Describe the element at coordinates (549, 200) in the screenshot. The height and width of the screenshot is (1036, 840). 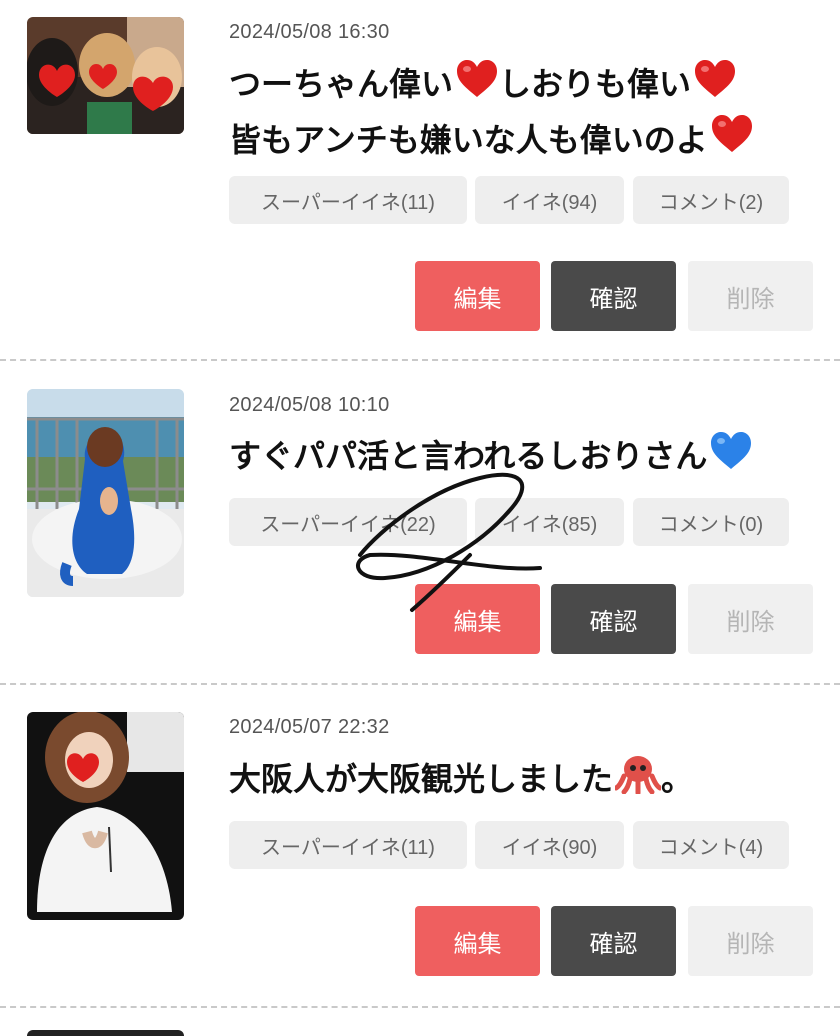
I see `like-button: イイネ(94)` at that location.